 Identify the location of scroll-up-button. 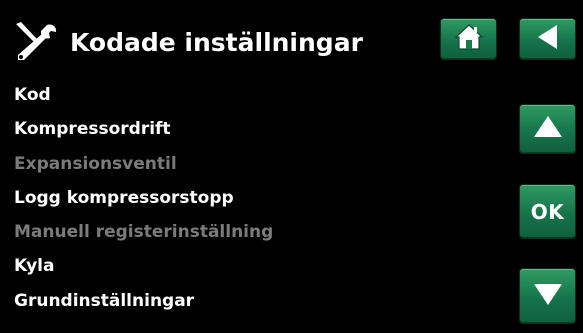
(547, 129).